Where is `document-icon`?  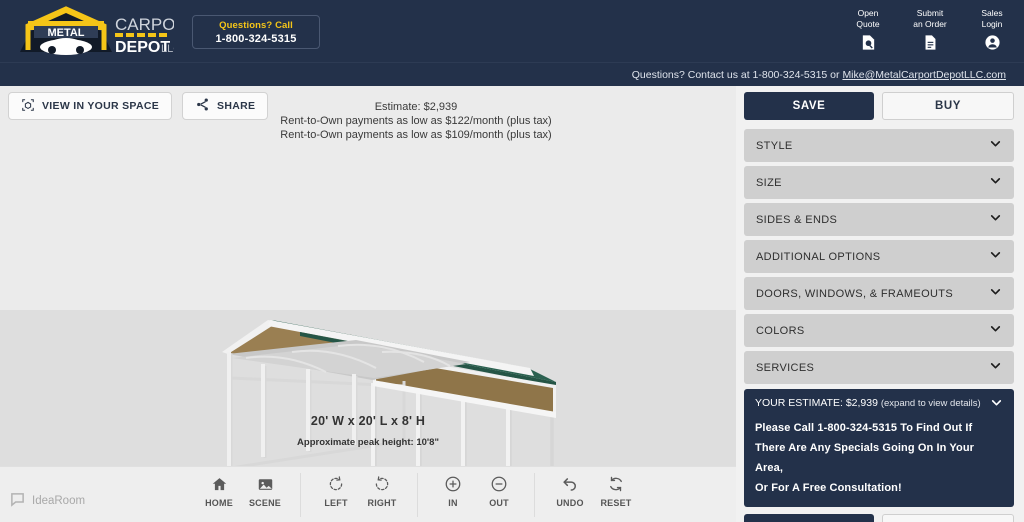
document-icon is located at coordinates (930, 42).